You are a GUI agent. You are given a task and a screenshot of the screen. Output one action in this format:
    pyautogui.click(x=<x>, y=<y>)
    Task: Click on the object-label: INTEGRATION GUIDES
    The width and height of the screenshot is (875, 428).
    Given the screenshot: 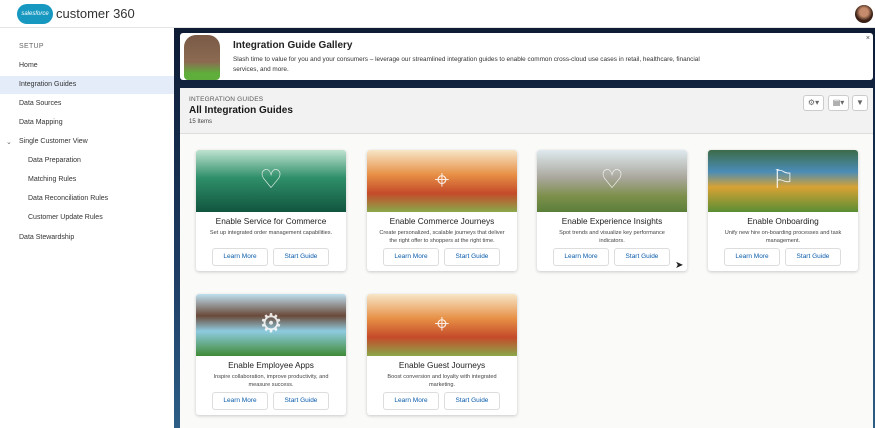 What is the action you would take?
    pyautogui.click(x=226, y=99)
    